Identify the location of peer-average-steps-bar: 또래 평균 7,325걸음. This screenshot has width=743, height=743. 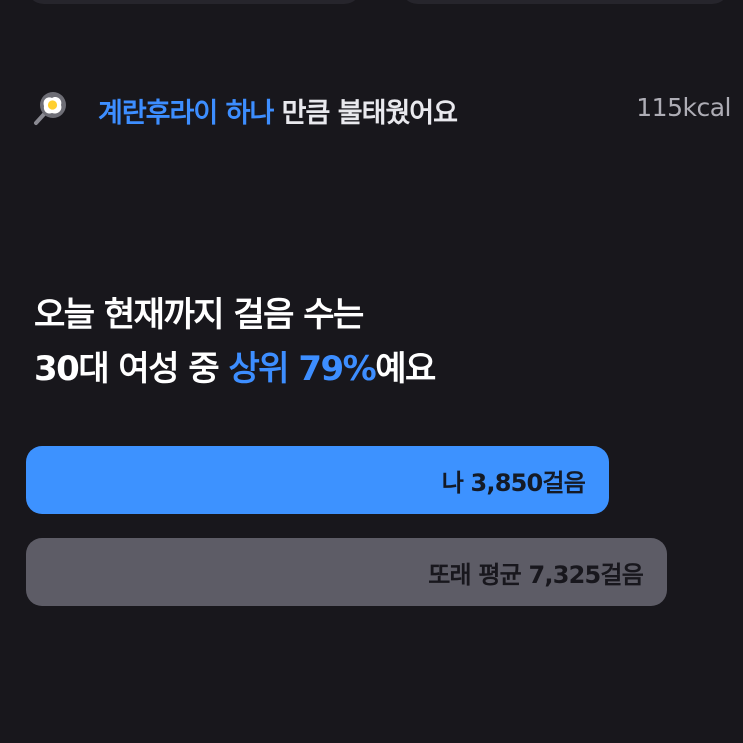
(346, 572).